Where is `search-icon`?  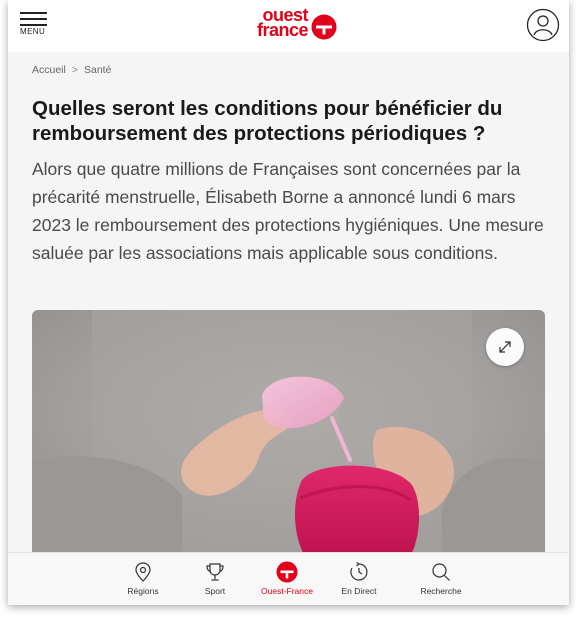 search-icon is located at coordinates (441, 572).